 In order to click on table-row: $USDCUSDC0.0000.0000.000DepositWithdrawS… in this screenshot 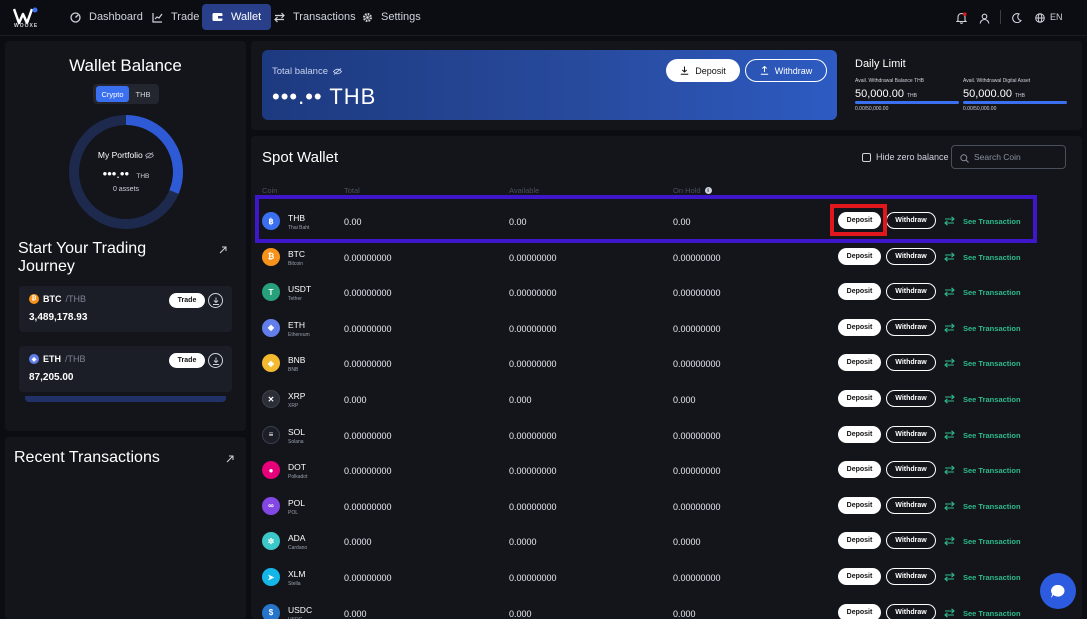, I will do `click(666, 607)`.